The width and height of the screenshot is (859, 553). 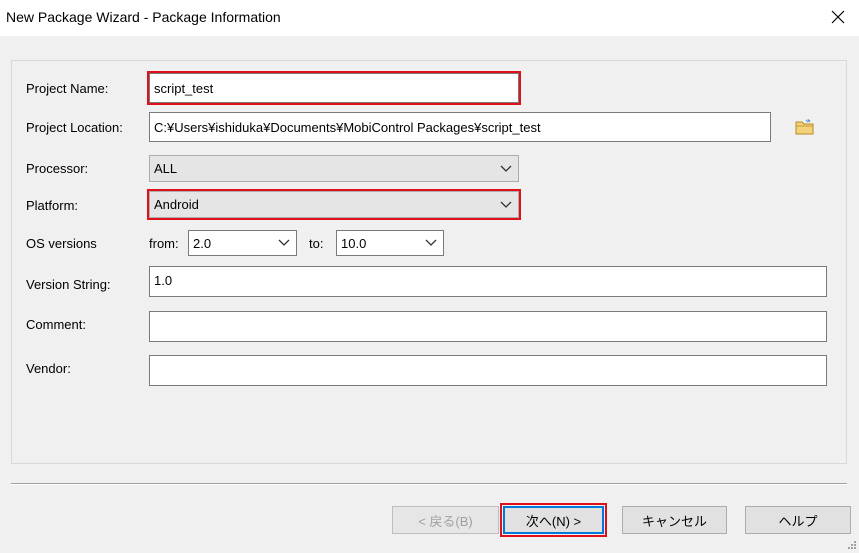 What do you see at coordinates (166, 168) in the screenshot?
I see `processor-value: ALL` at bounding box center [166, 168].